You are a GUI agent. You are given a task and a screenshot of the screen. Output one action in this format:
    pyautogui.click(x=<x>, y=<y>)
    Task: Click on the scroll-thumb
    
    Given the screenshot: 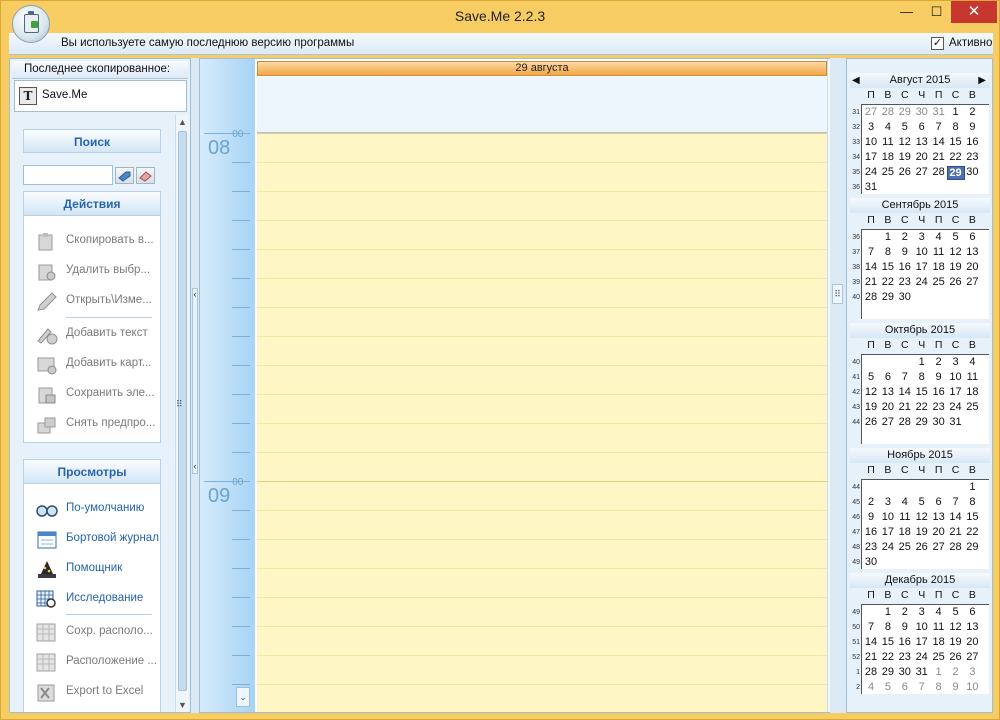 What is the action you would take?
    pyautogui.click(x=182, y=411)
    